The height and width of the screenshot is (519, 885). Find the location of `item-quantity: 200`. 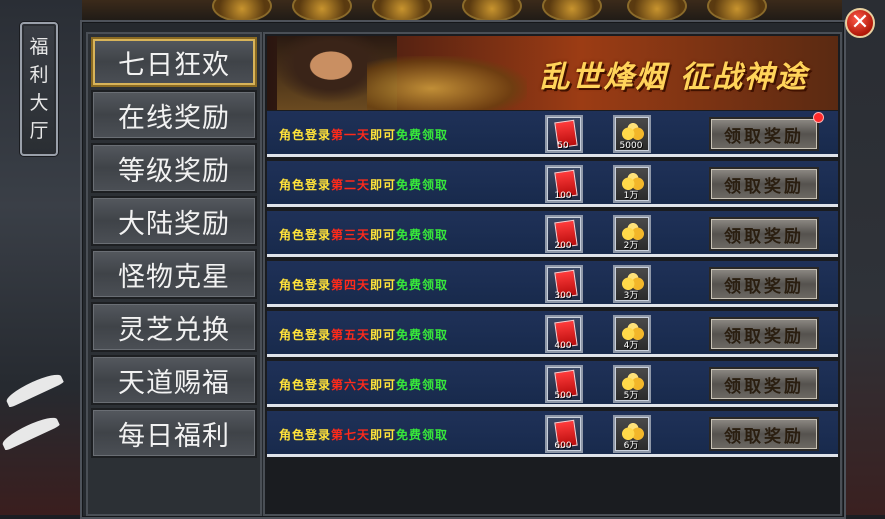

item-quantity: 200 is located at coordinates (563, 246).